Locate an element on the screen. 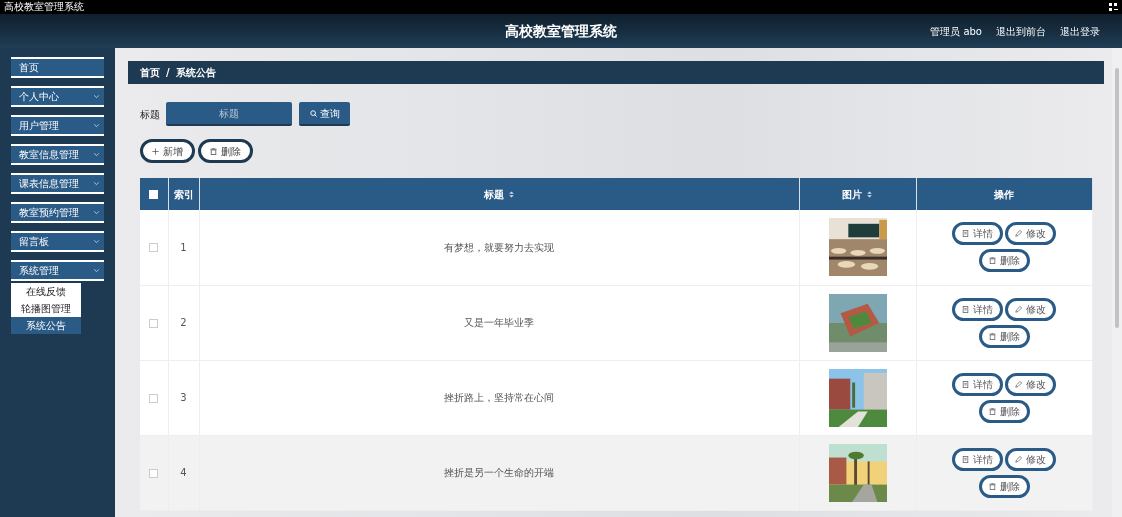 Image resolution: width=1122 pixels, height=517 pixels. add-button: 新增 is located at coordinates (167, 151).